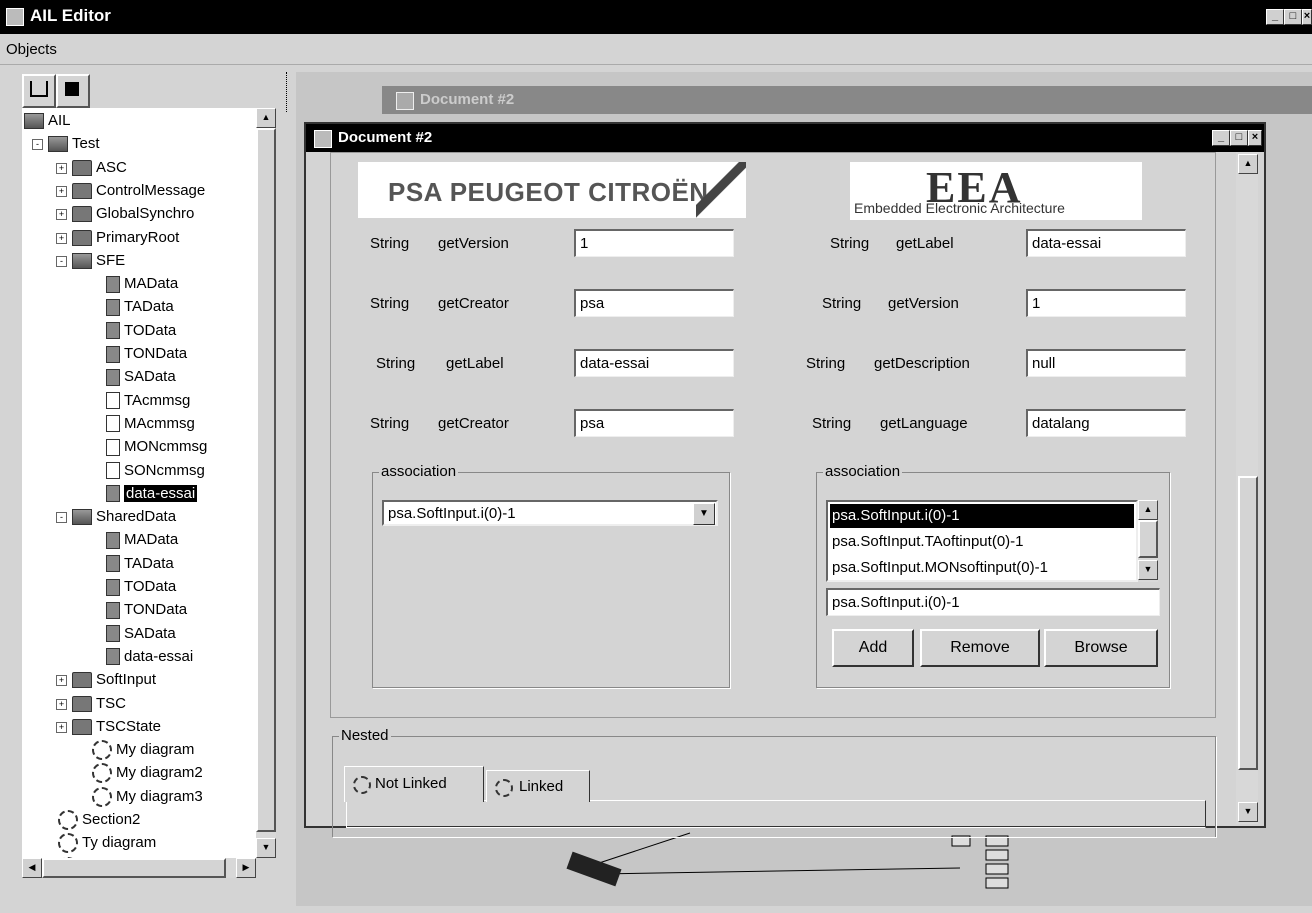 Image resolution: width=1312 pixels, height=913 pixels. I want to click on menu-objects: Objects, so click(31, 49).